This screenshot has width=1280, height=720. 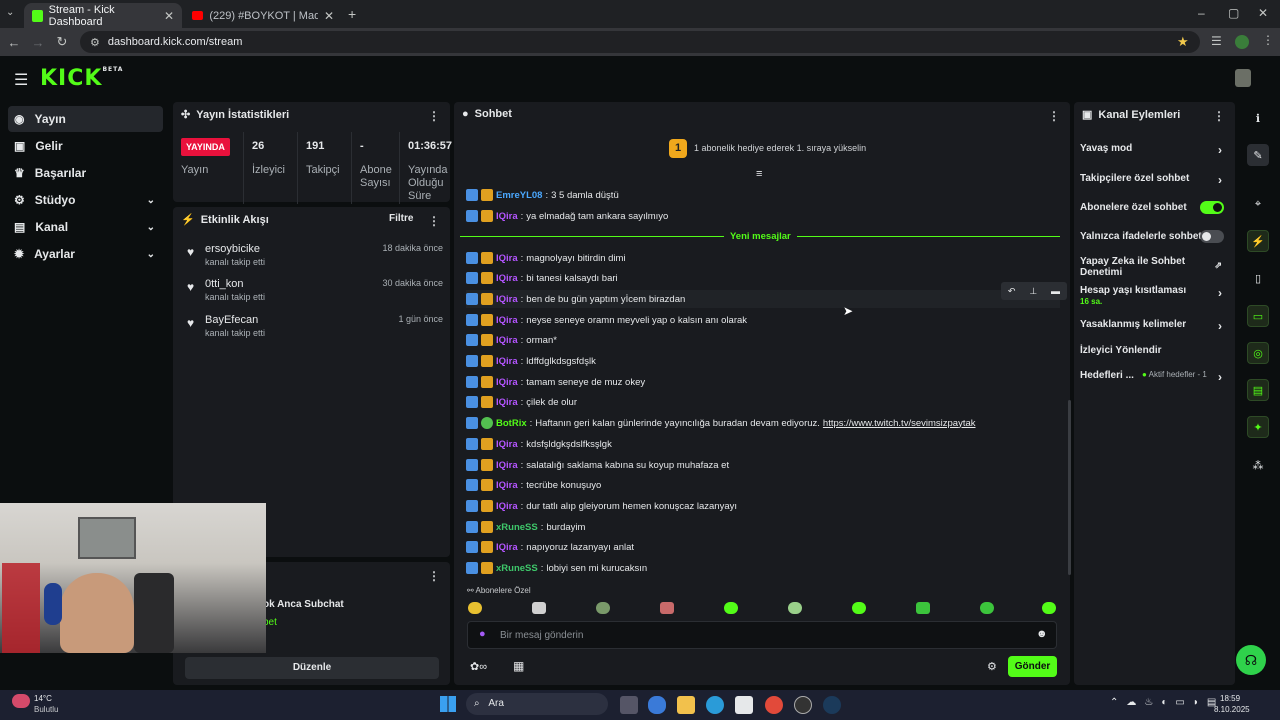 What do you see at coordinates (401, 218) in the screenshot?
I see `filter-button: Filtre` at bounding box center [401, 218].